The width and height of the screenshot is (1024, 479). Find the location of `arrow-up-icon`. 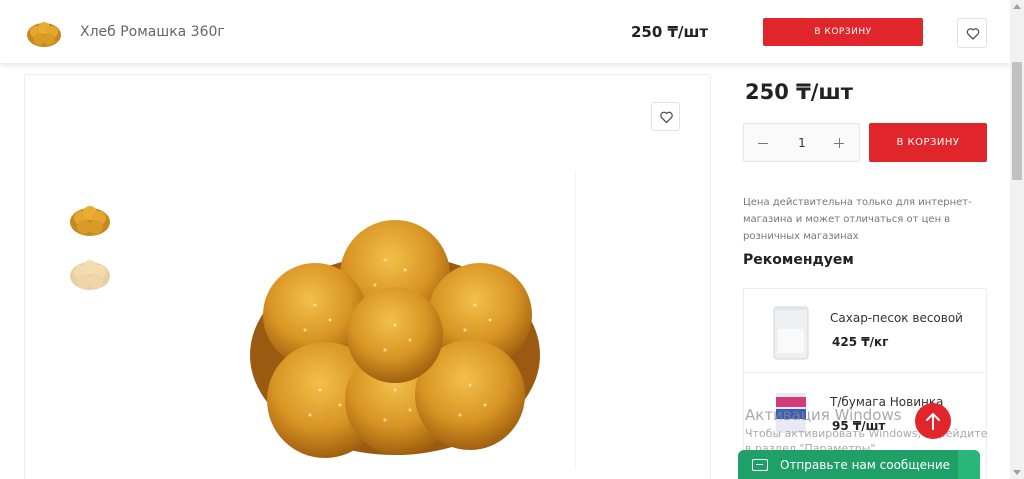

arrow-up-icon is located at coordinates (933, 421).